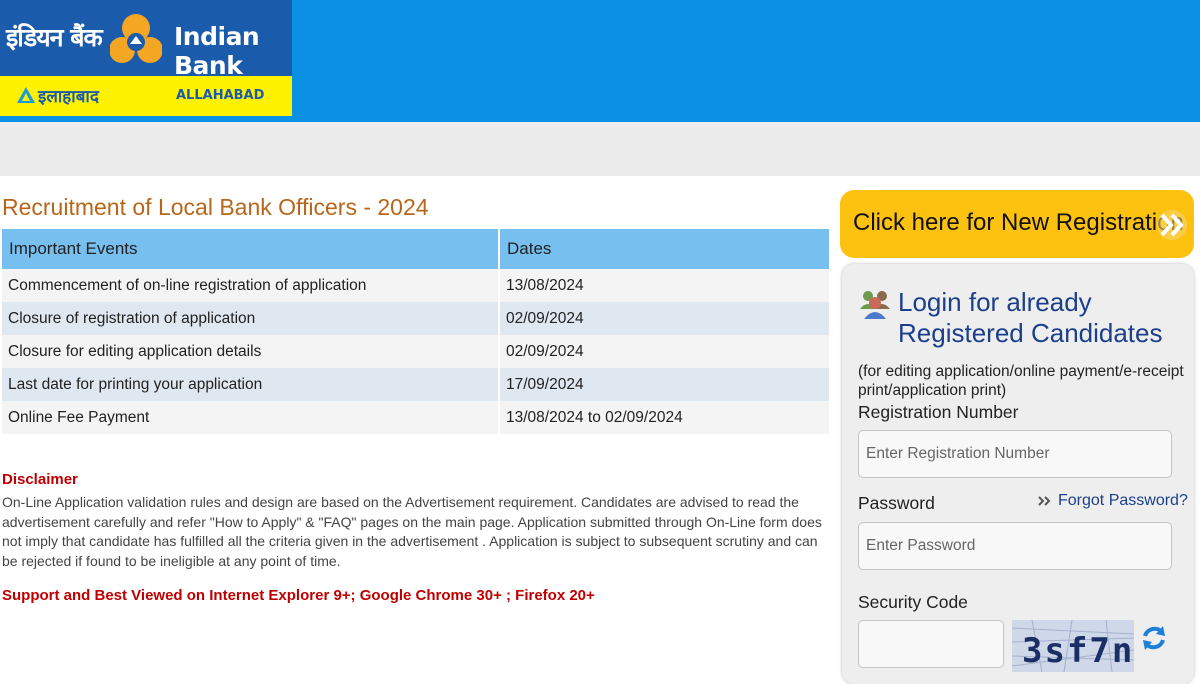 The image size is (1200, 684). I want to click on captcha-text: 3sf7n, so click(1078, 651).